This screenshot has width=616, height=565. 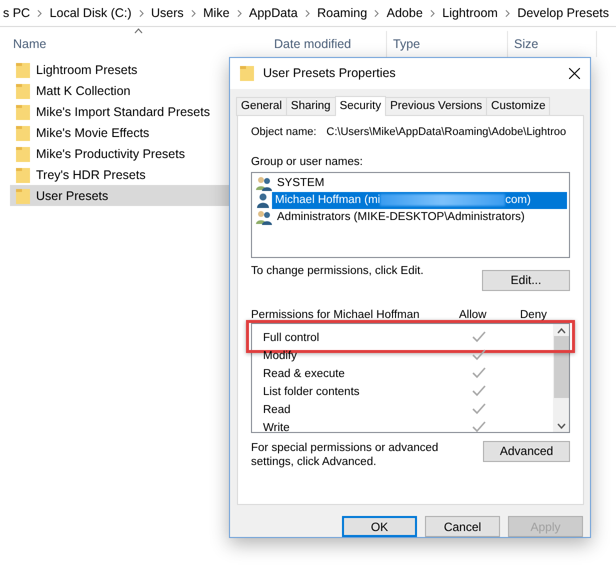 What do you see at coordinates (123, 69) in the screenshot?
I see `folder-row: Lightroom Presets` at bounding box center [123, 69].